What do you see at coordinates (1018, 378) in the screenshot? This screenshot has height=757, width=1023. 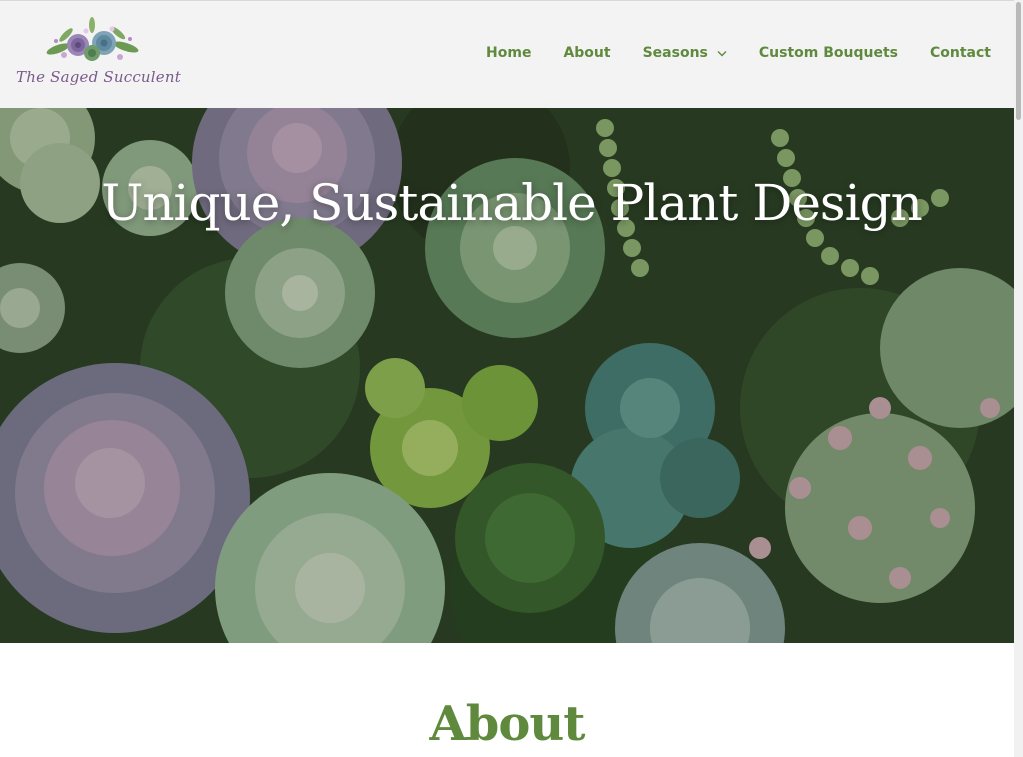 I see `page-scrollbar` at bounding box center [1018, 378].